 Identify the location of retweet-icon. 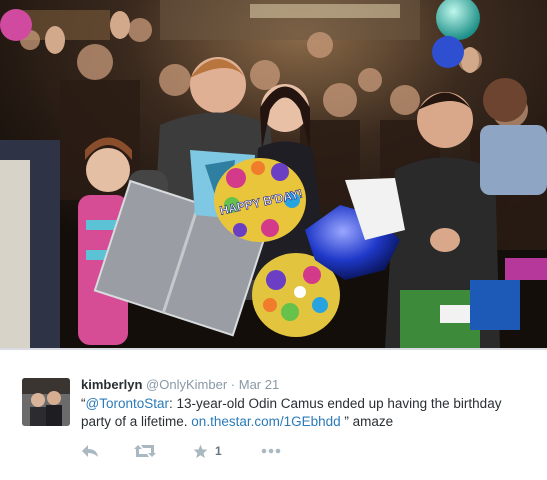
(145, 451).